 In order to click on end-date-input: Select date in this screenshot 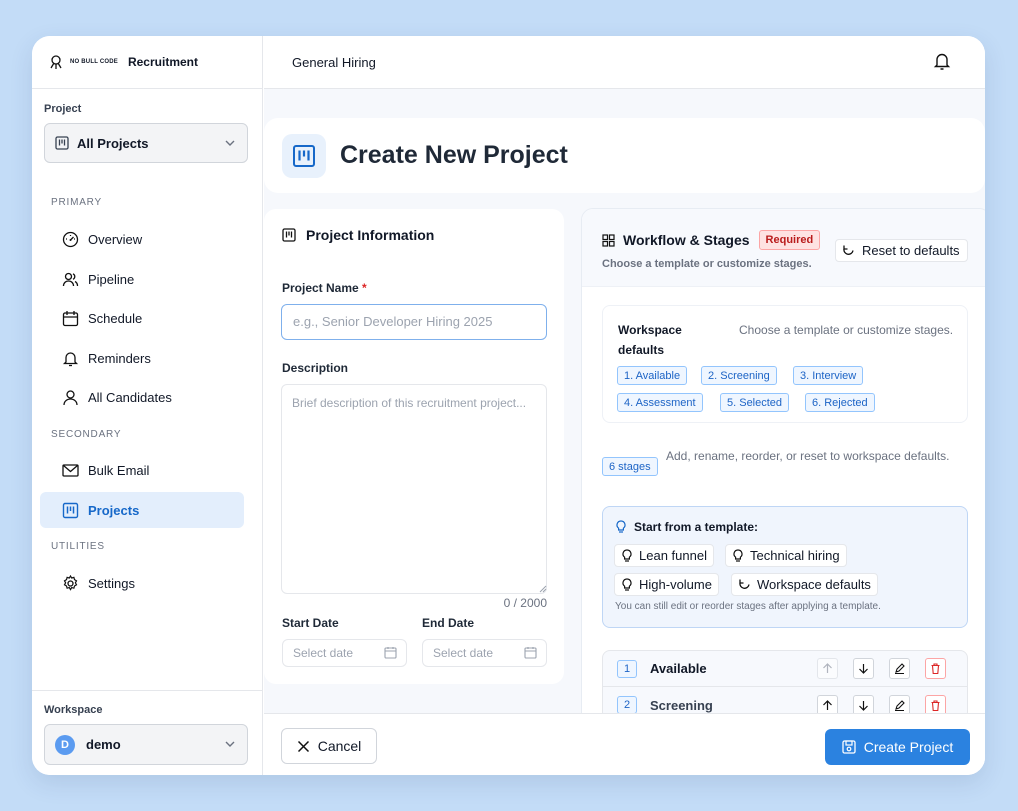, I will do `click(484, 653)`.